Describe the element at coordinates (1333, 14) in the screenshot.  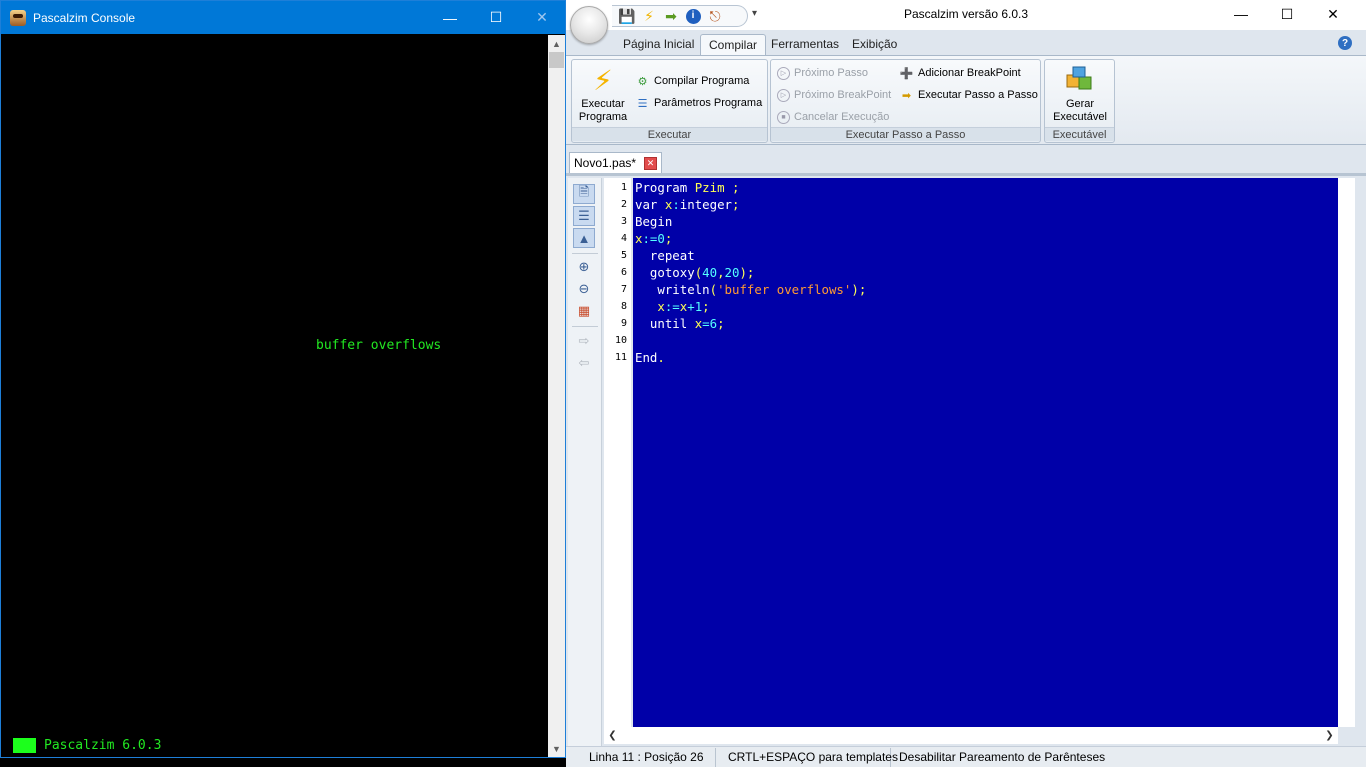
I see `ide-close-button: ✕` at that location.